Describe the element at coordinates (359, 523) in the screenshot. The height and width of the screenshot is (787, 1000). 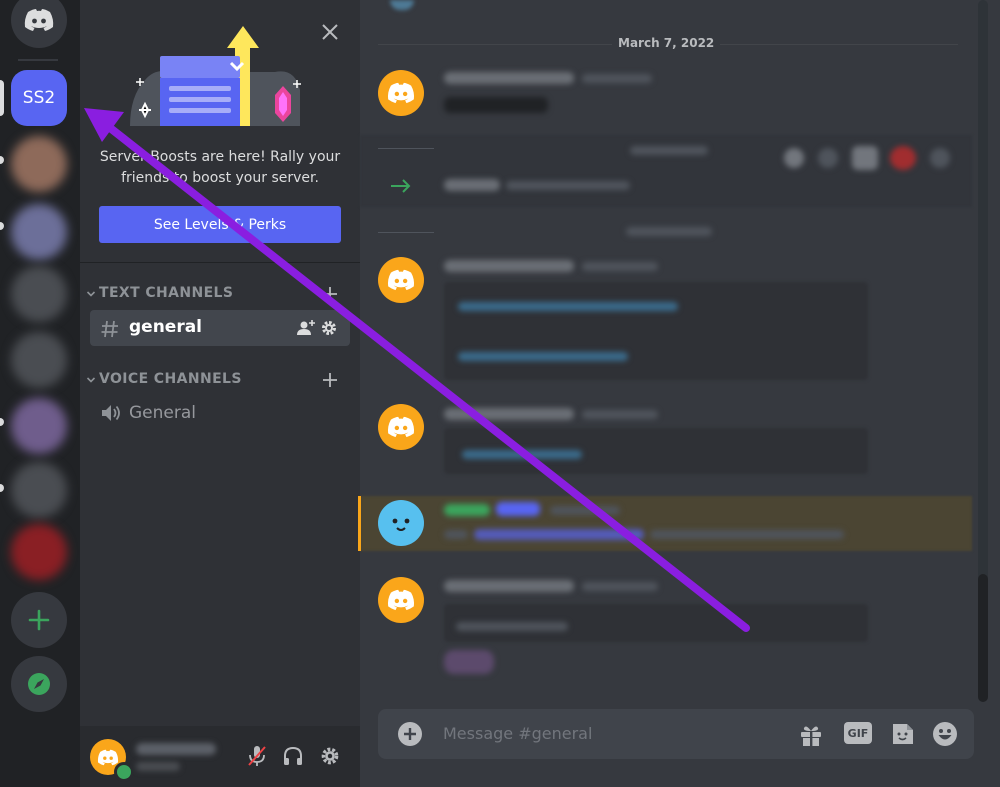
I see `mention-highlight-bar` at that location.